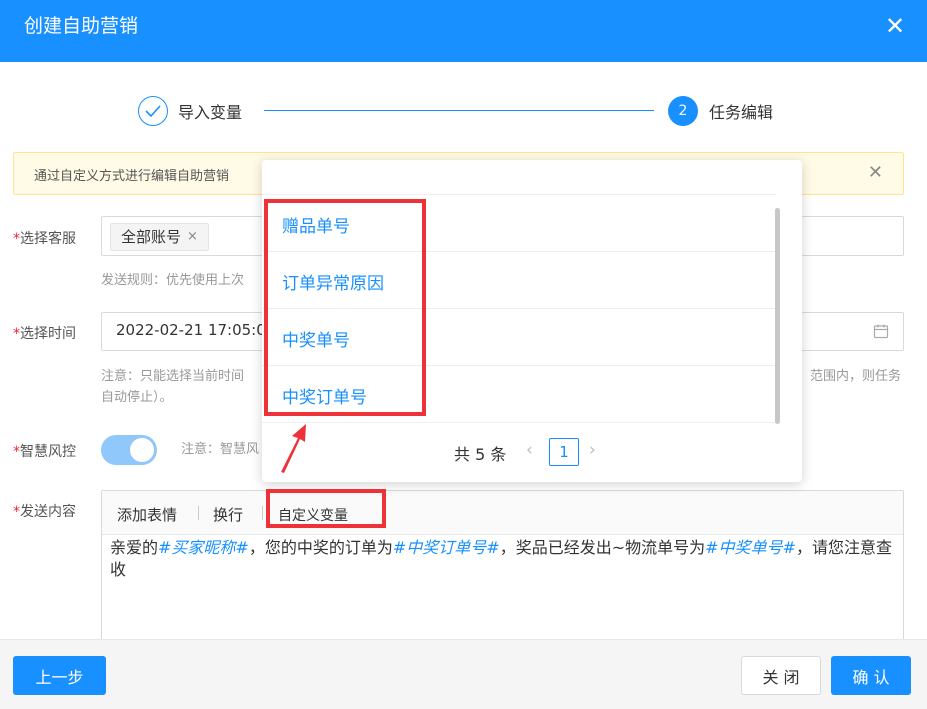  Describe the element at coordinates (502, 513) in the screenshot. I see `editor-toolbar: 添加表情 换行 自定义变量` at that location.